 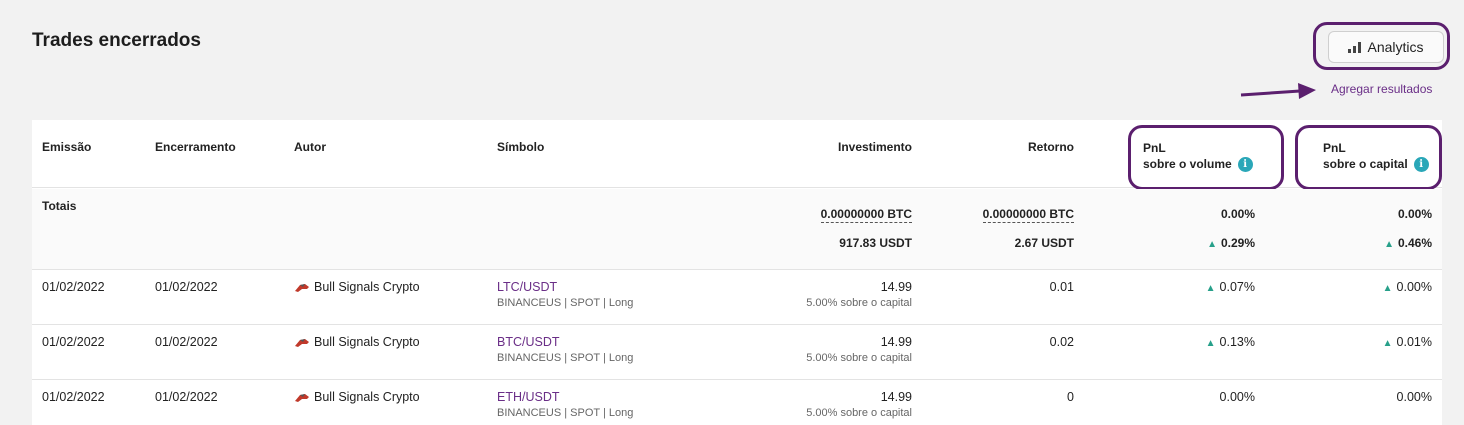 I want to click on pnl-volume-line2: sobre o volume, so click(x=1187, y=164).